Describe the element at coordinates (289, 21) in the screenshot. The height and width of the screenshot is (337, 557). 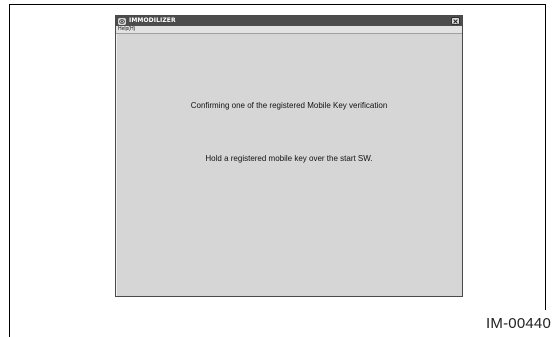
I see `title-bar: IMMODILIZER` at that location.